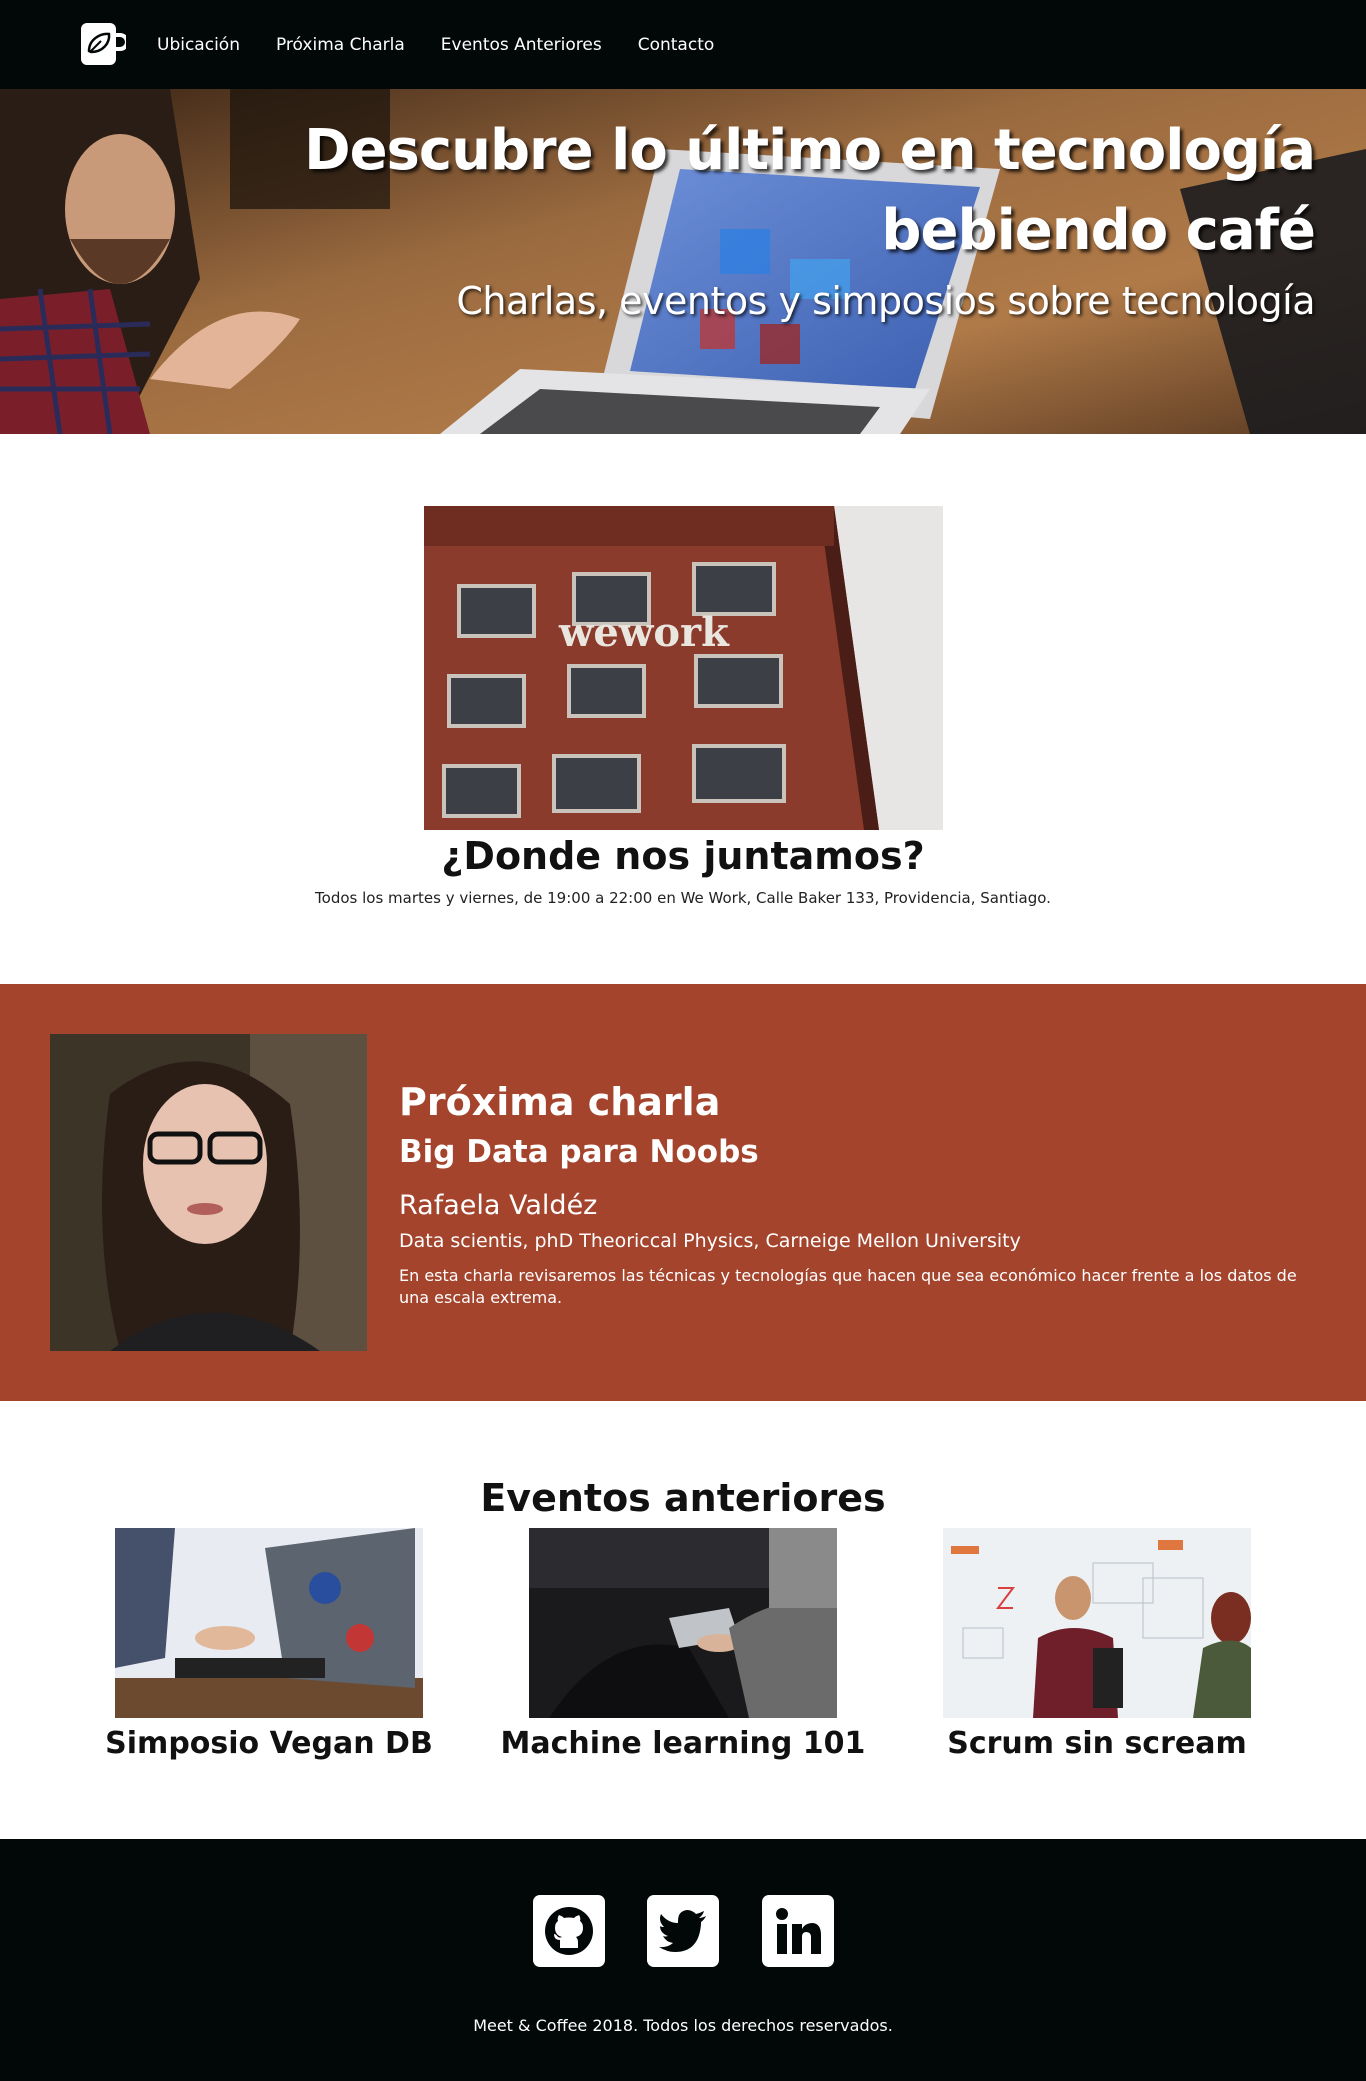  Describe the element at coordinates (579, 1152) in the screenshot. I see `talk-title: Big Data para Noobs` at that location.